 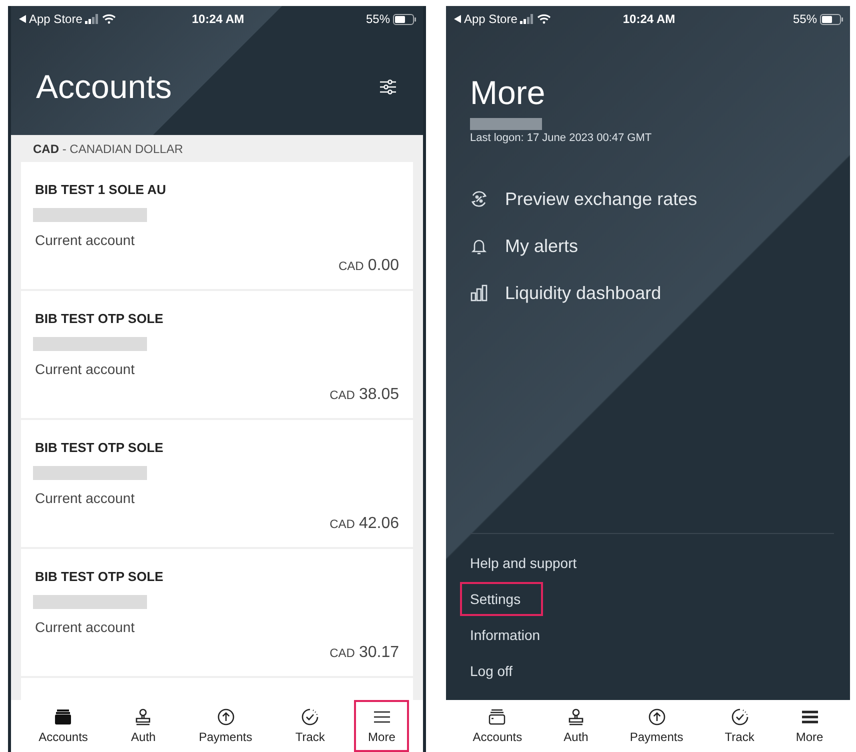 What do you see at coordinates (479, 199) in the screenshot?
I see `currency-exchange-icon` at bounding box center [479, 199].